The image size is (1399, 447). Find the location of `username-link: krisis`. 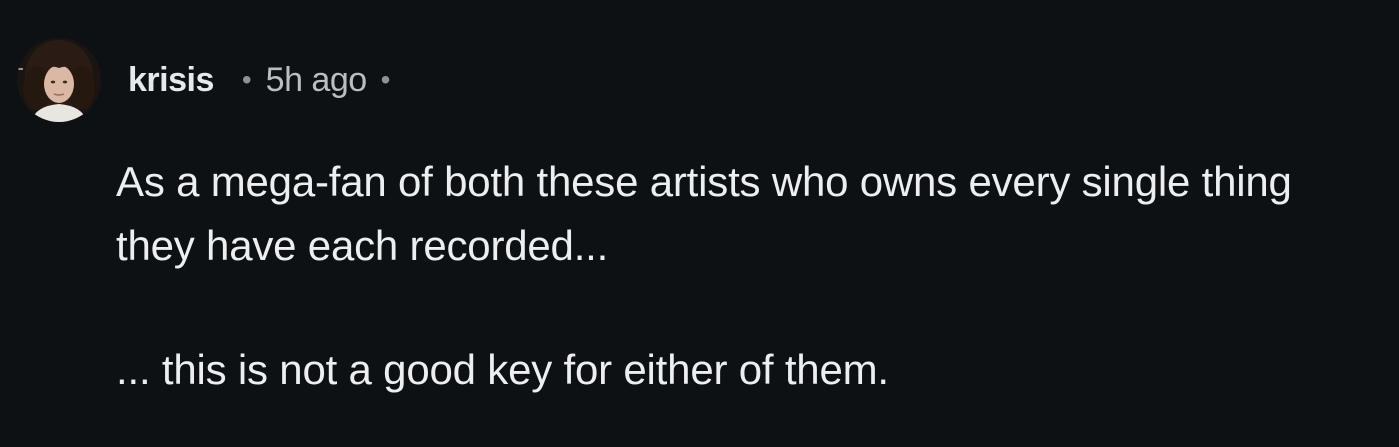

username-link: krisis is located at coordinates (171, 80).